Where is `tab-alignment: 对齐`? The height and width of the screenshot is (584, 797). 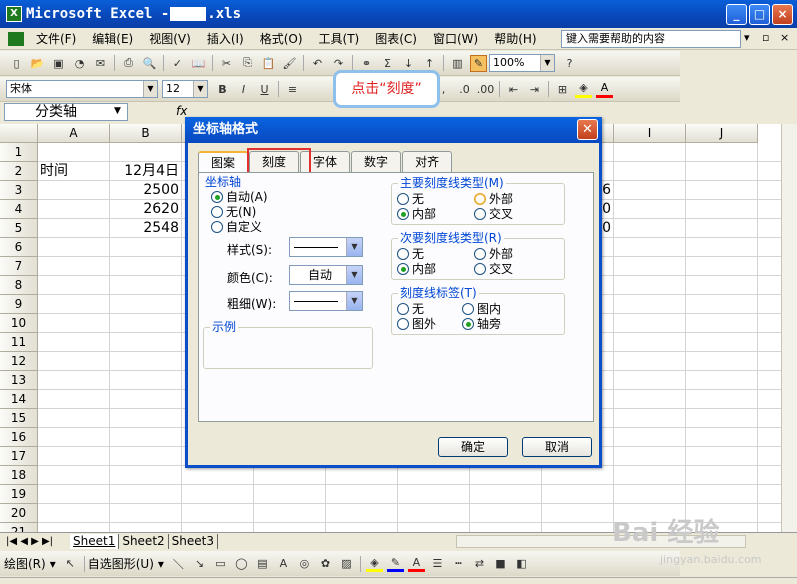
tab-alignment: 对齐 is located at coordinates (427, 162).